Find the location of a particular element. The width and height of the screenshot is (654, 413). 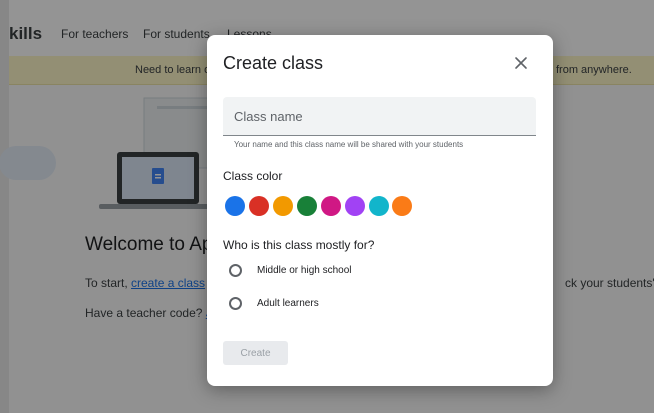

class-name-field is located at coordinates (379, 116).